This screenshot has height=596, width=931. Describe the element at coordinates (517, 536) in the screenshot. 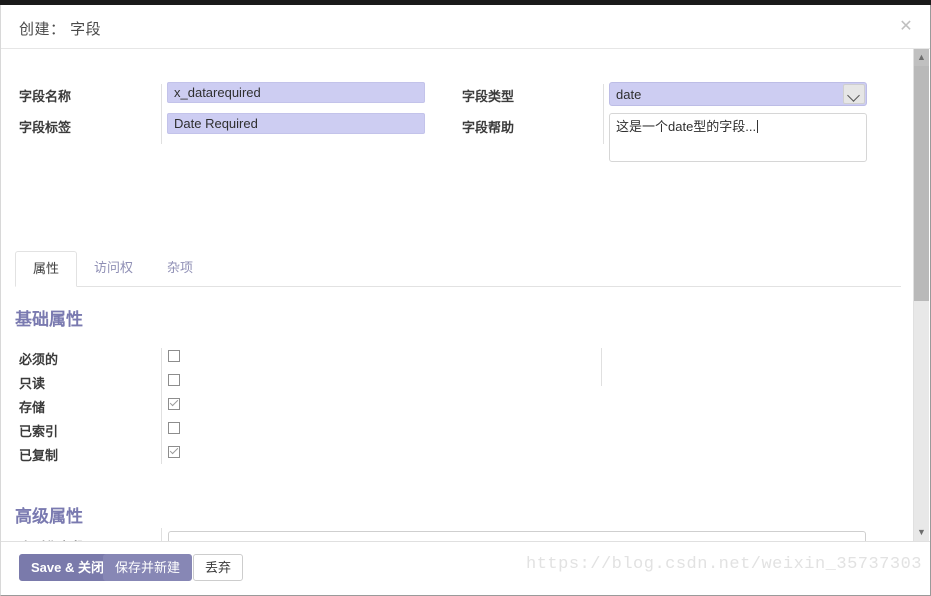

I see `serialized-field-select` at that location.